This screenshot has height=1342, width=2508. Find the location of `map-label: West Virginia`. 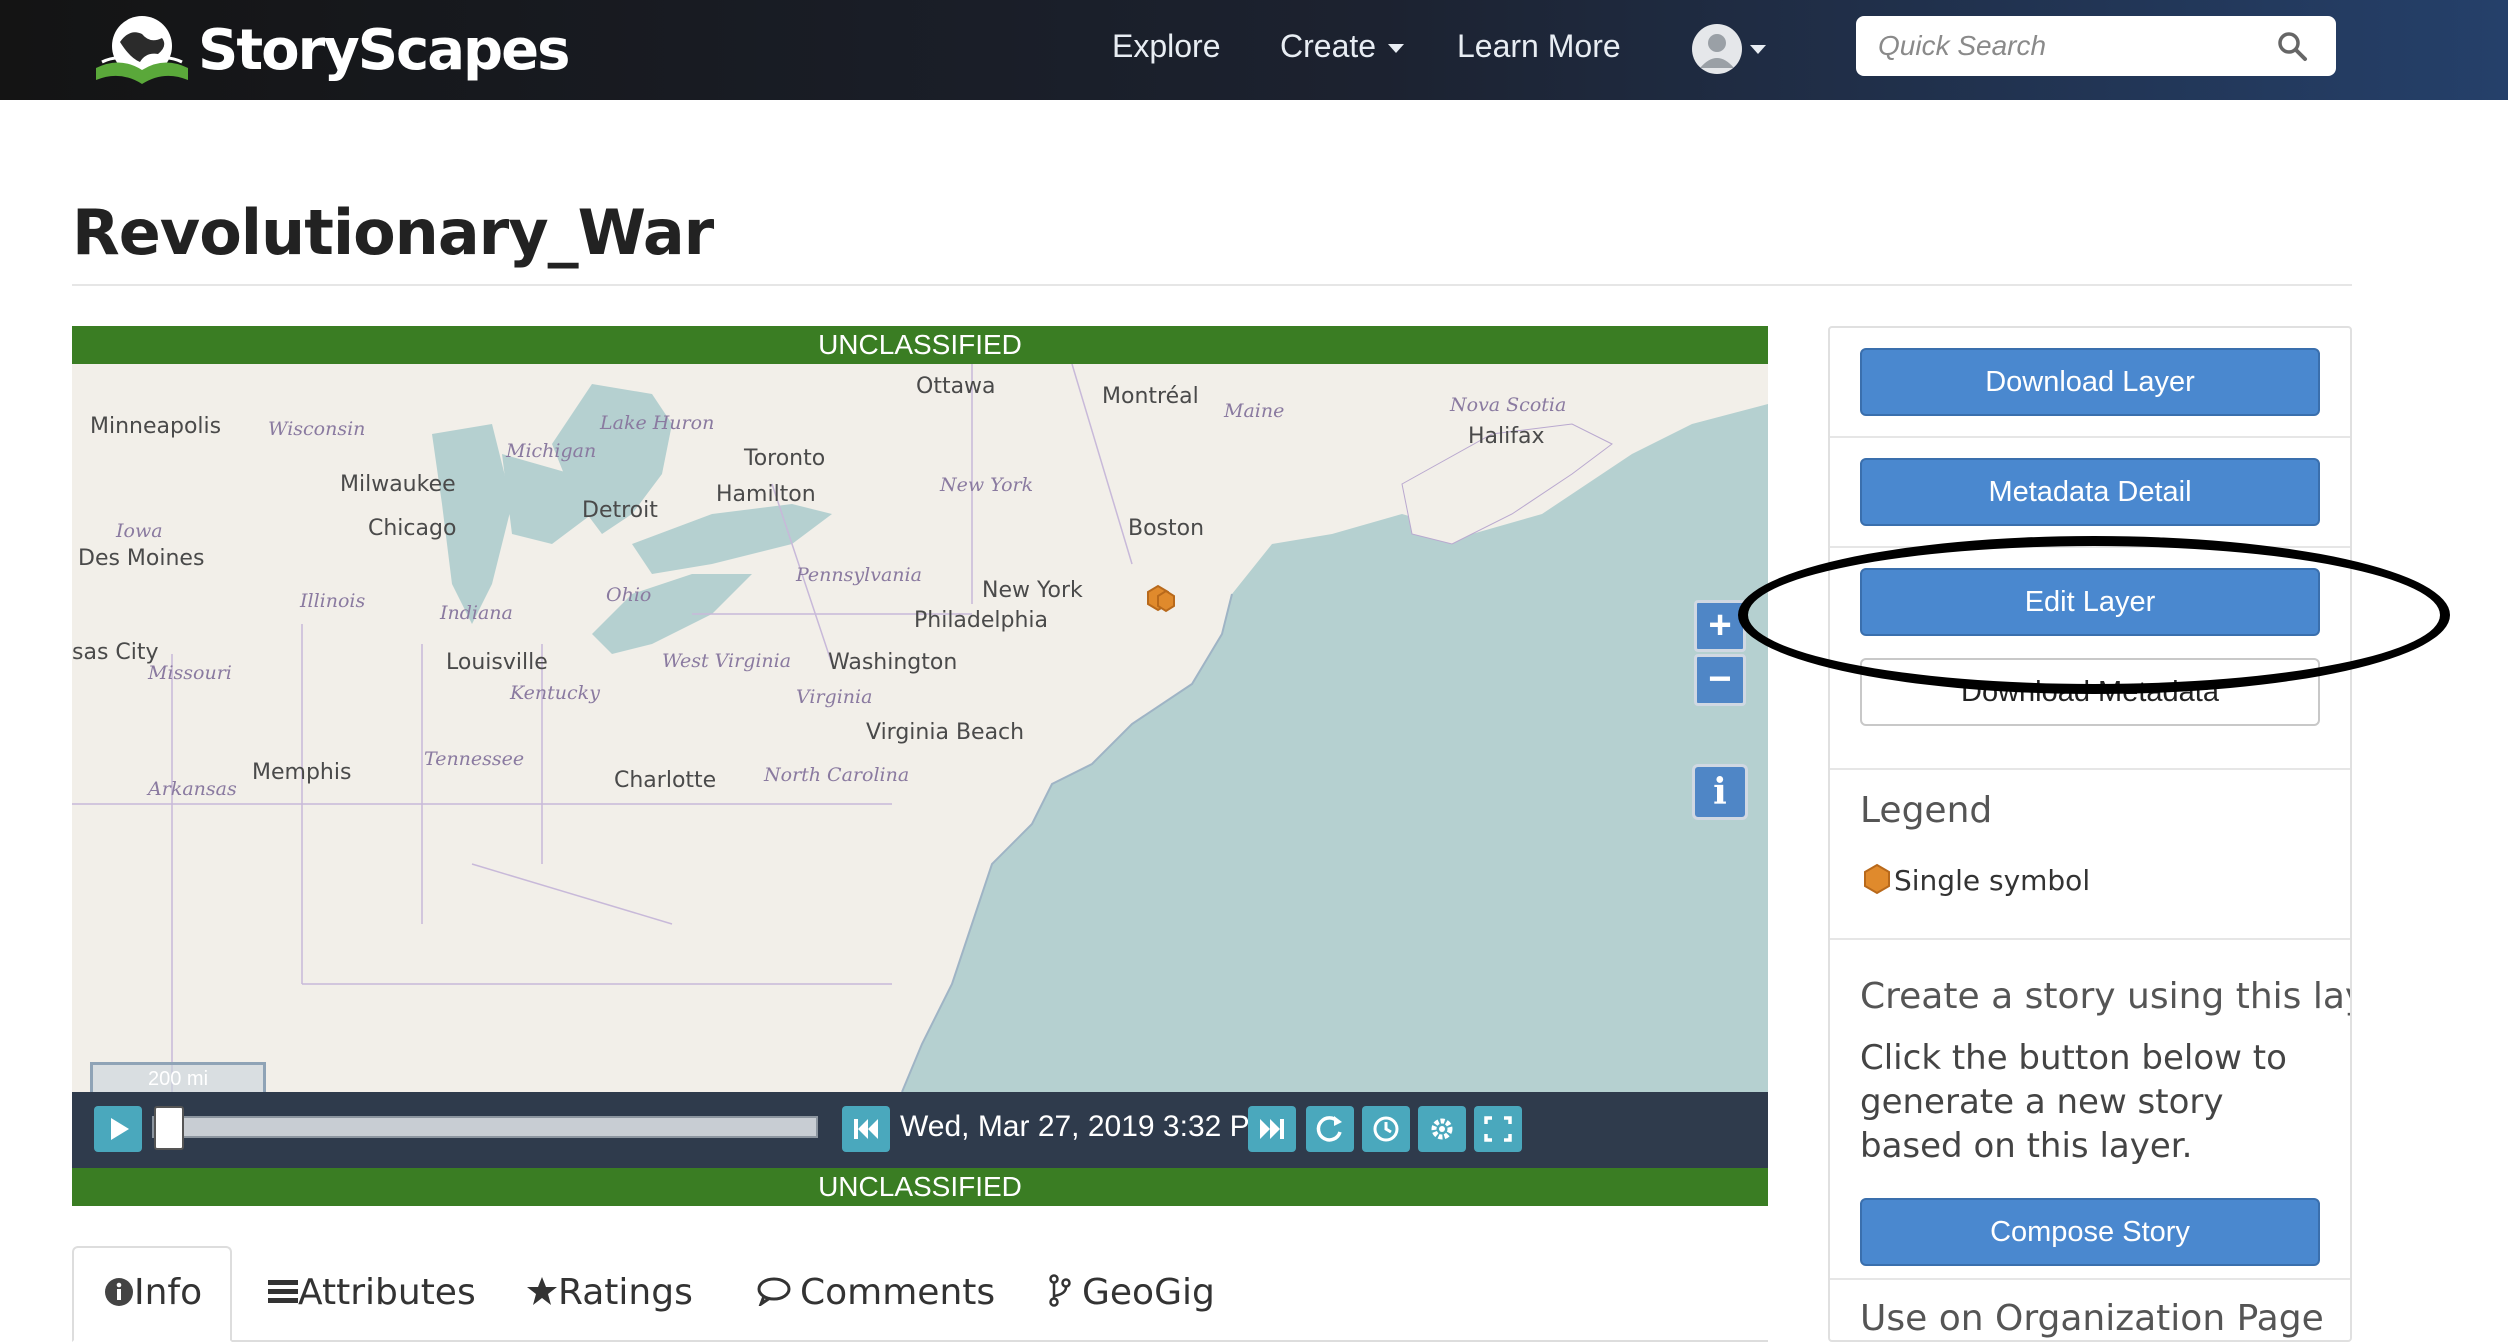

map-label: West Virginia is located at coordinates (727, 661).